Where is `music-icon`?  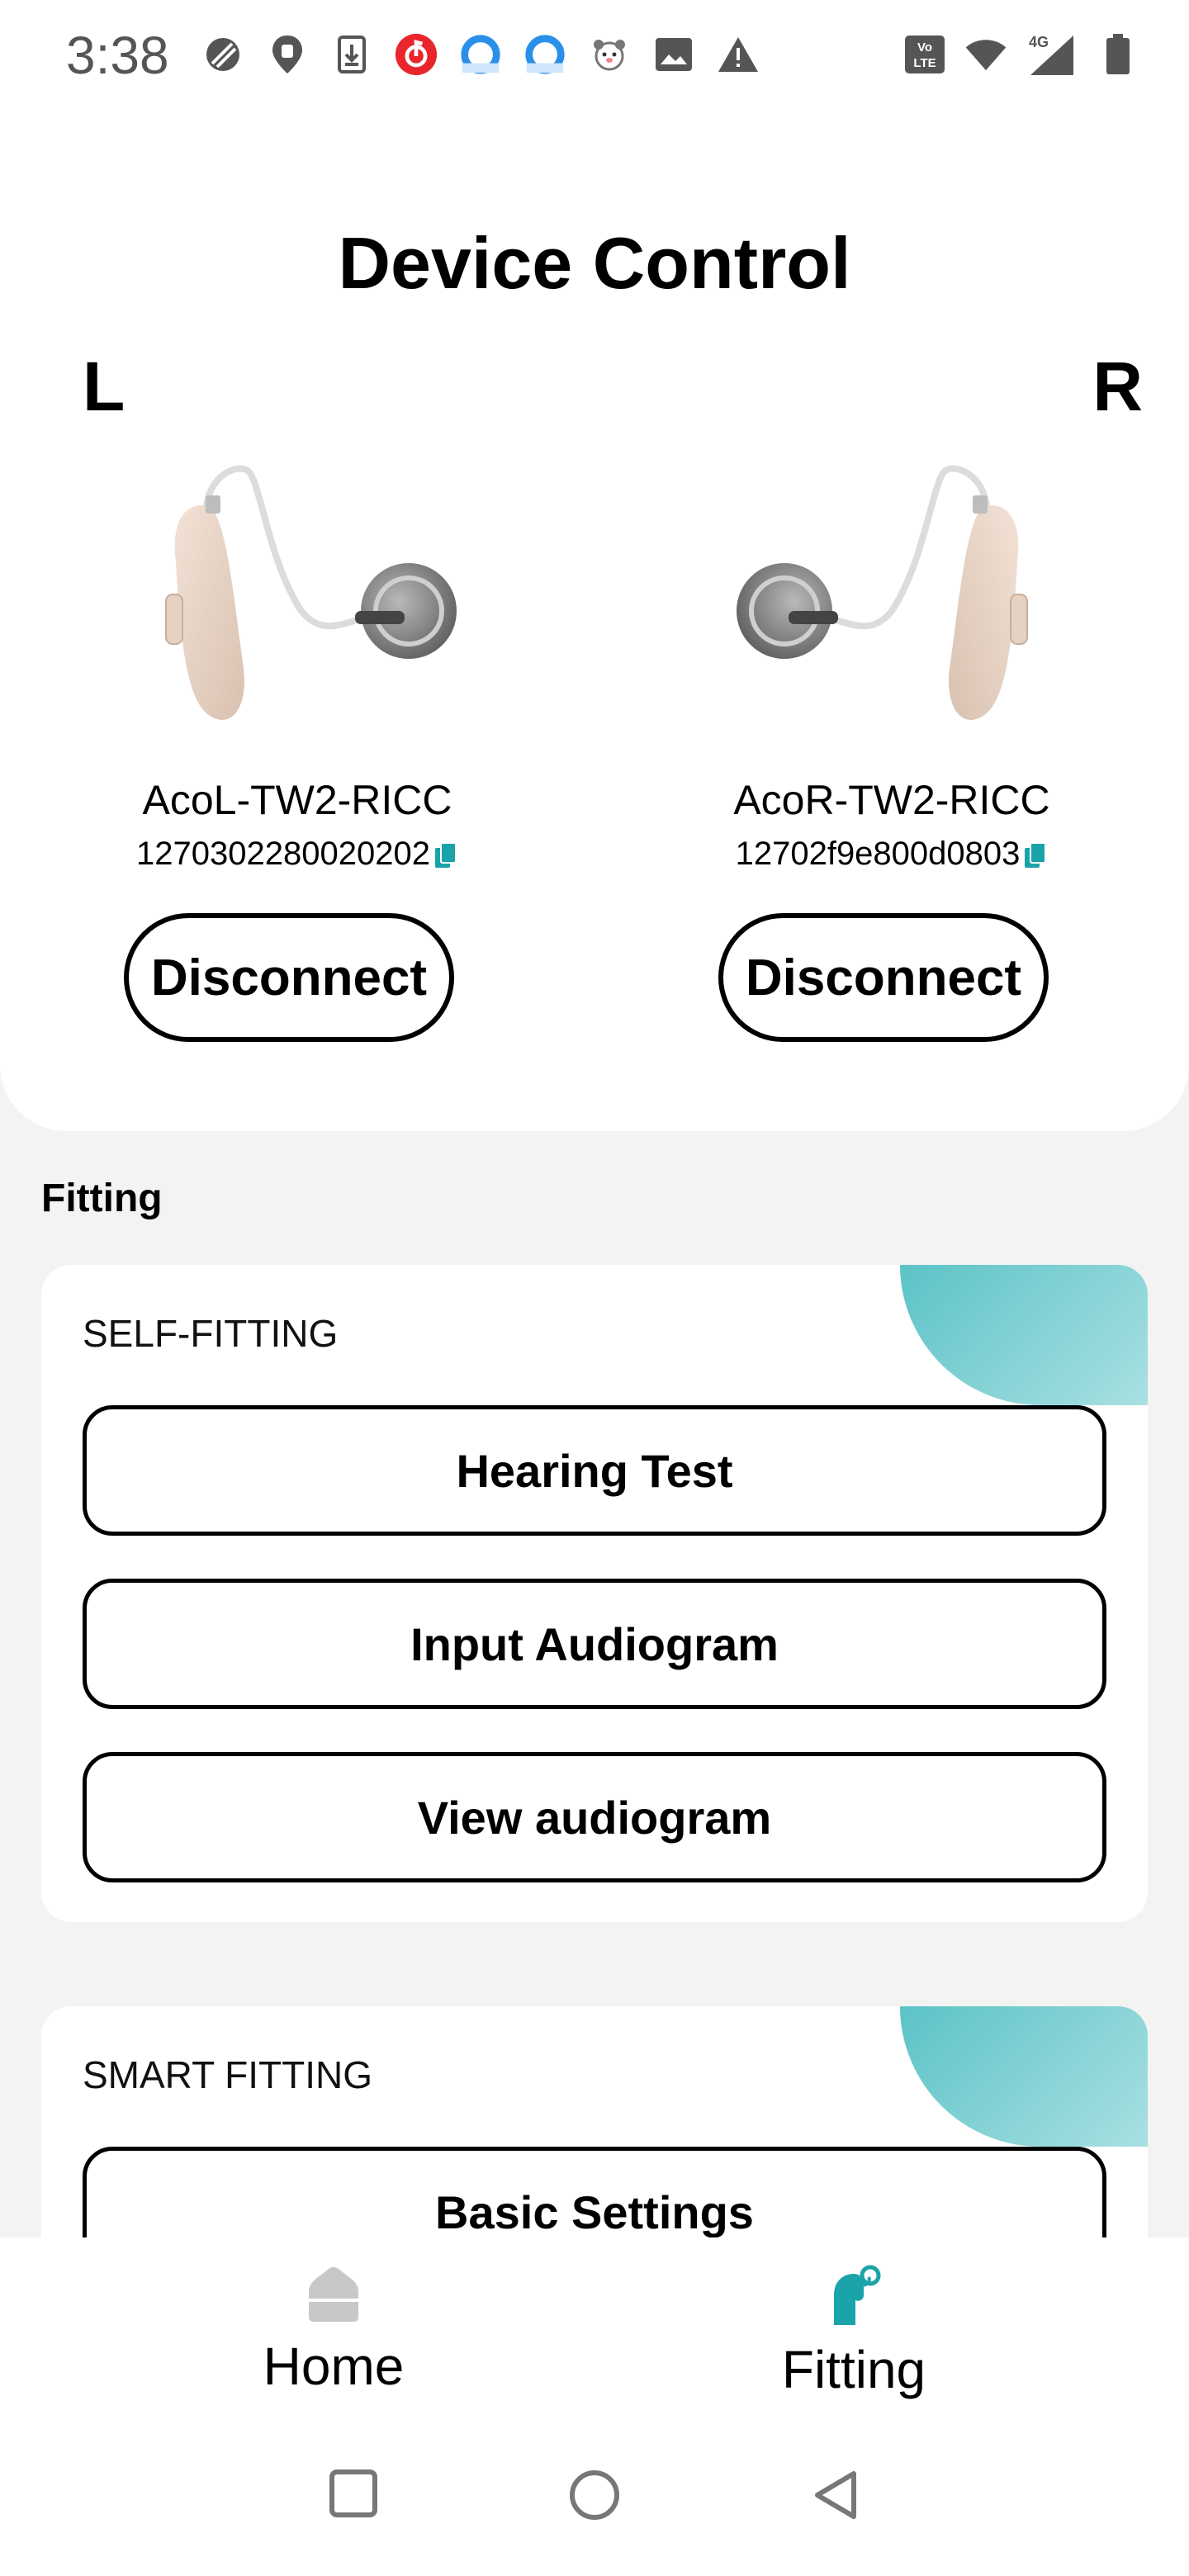 music-icon is located at coordinates (416, 54).